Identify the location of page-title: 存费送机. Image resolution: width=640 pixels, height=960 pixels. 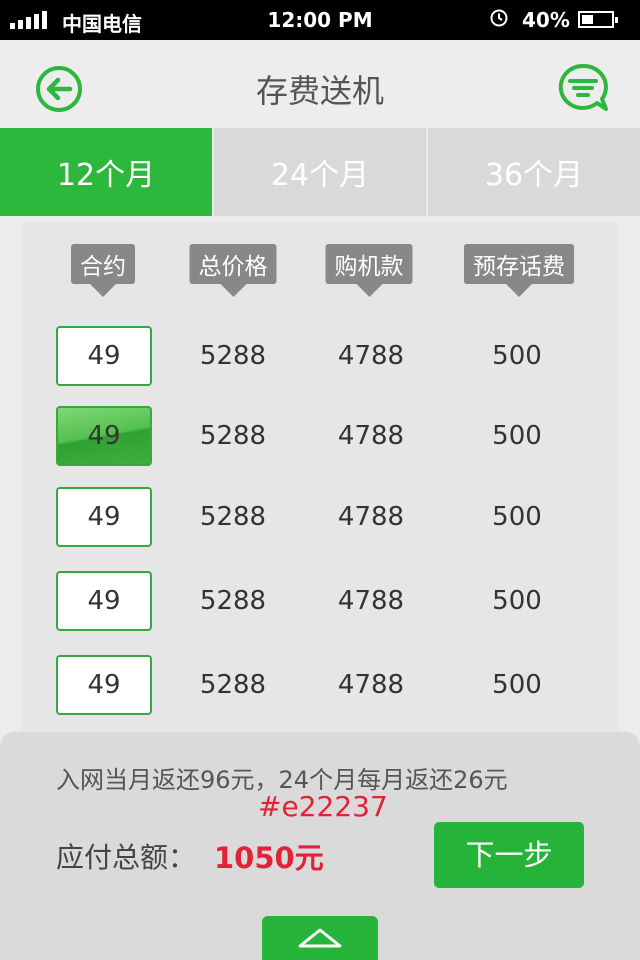
(319, 91).